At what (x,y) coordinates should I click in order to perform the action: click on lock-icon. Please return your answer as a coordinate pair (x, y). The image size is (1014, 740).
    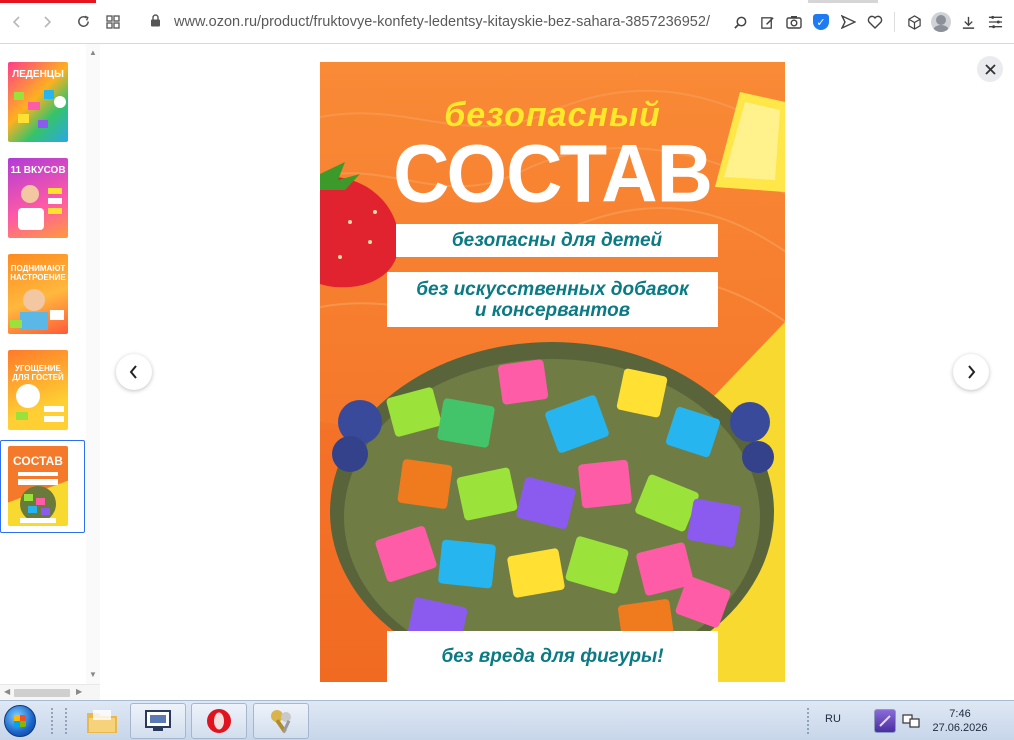
    Looking at the image, I should click on (162, 22).